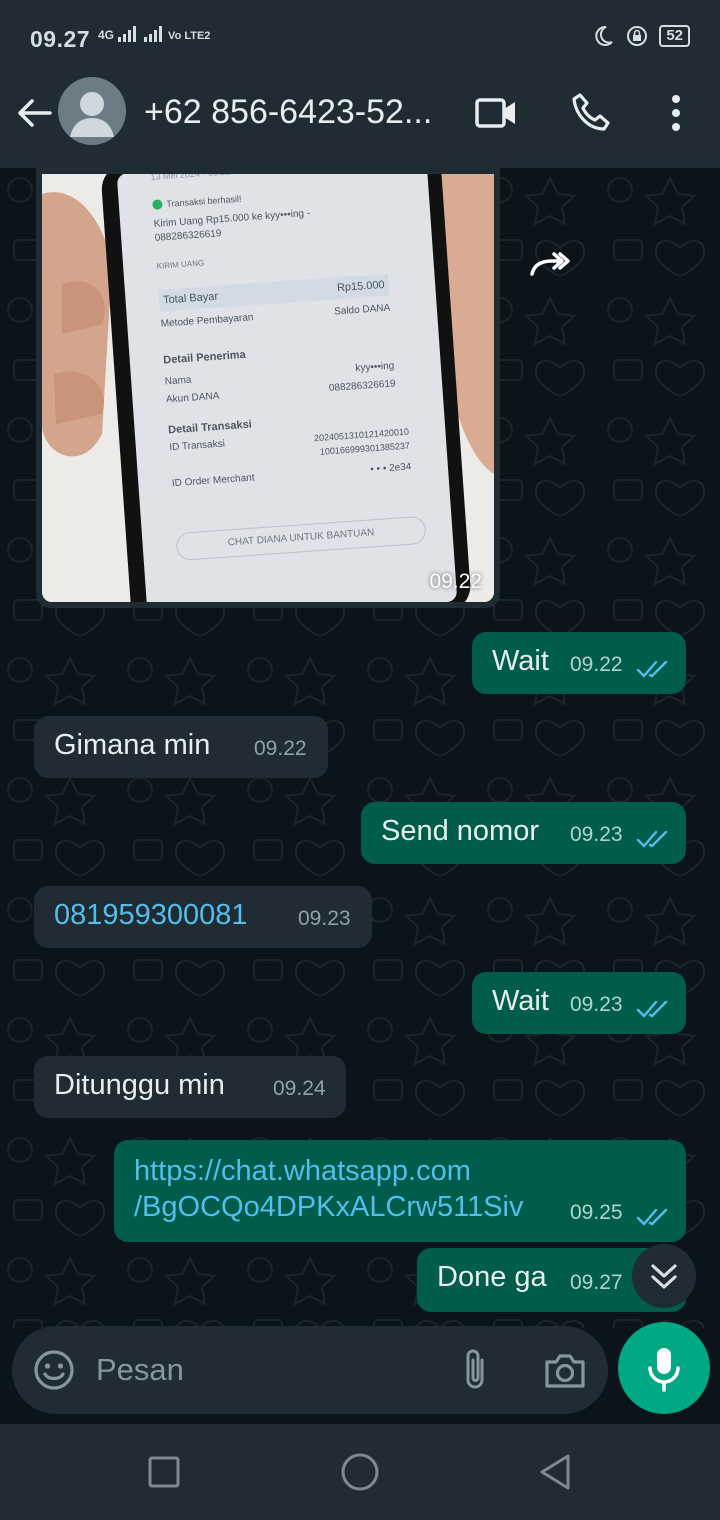 The width and height of the screenshot is (720, 1520). I want to click on back-nav-icon, so click(556, 1472).